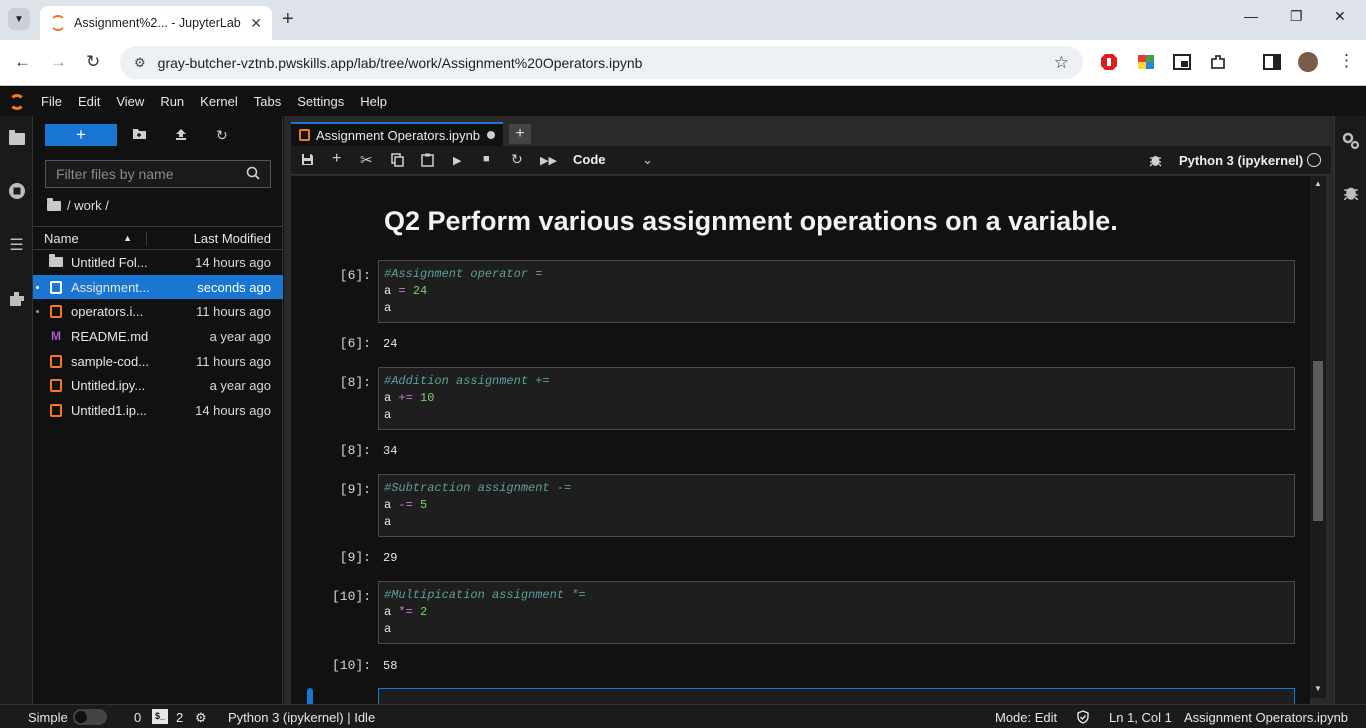  I want to click on save-icon, so click(307, 161).